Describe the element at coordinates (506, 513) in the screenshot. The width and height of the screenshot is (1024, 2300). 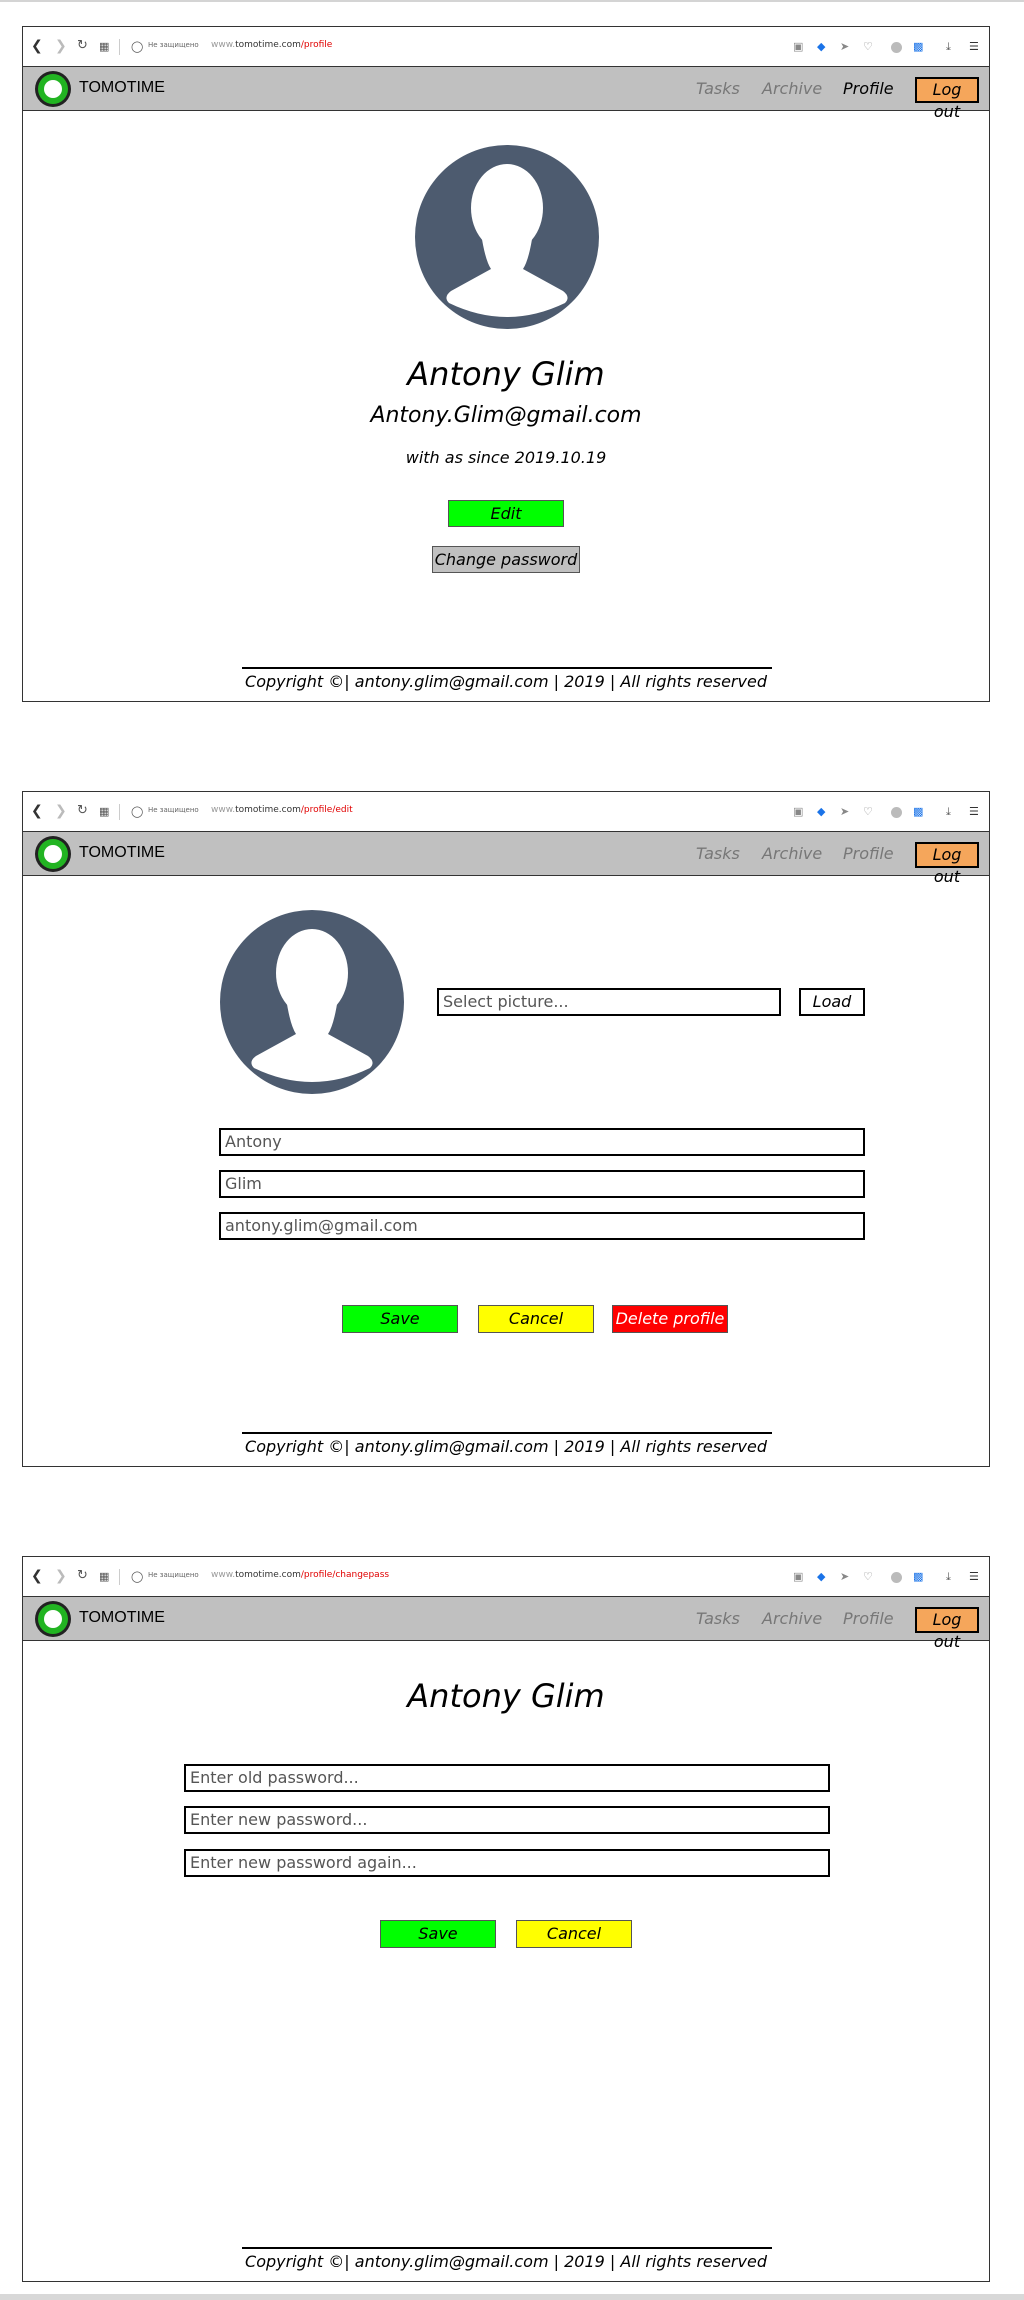
I see `edit-button: Edit` at that location.